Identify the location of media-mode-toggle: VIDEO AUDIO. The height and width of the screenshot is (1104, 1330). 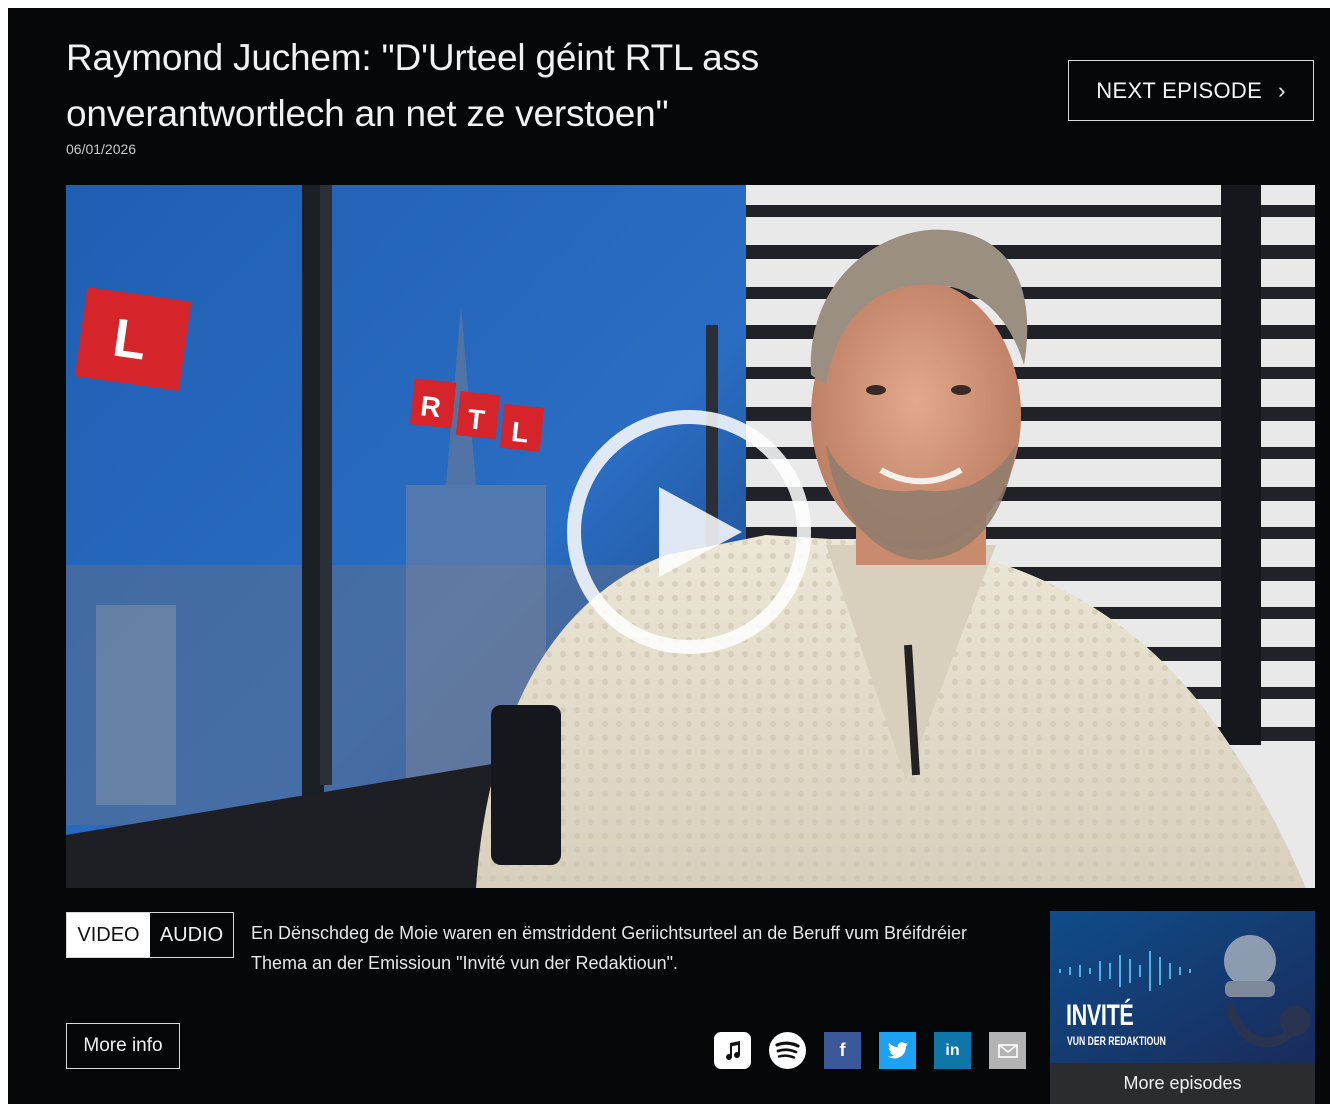
(150, 935).